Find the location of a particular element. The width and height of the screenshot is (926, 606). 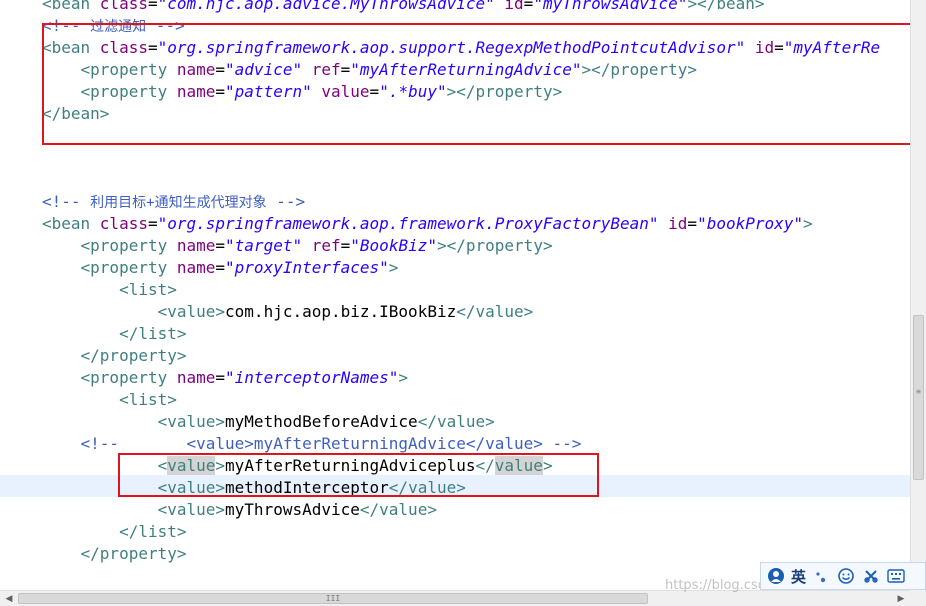

code-line: <!-- 利用目标+通知生成代理对象 --> is located at coordinates (173, 202).